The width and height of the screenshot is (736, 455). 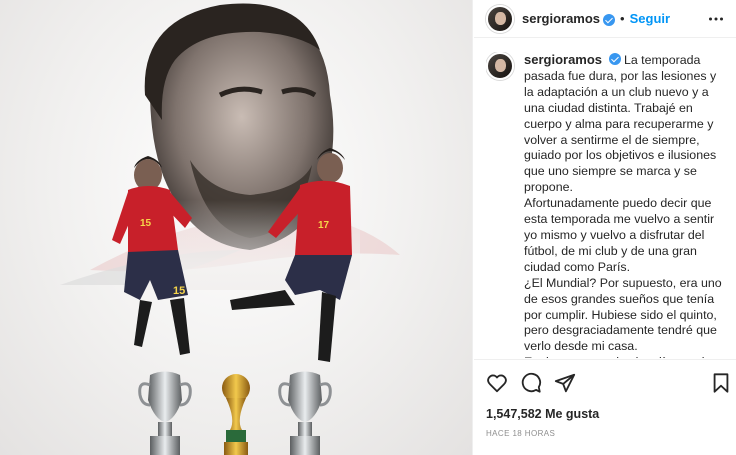 What do you see at coordinates (497, 383) in the screenshot?
I see `heart-icon` at bounding box center [497, 383].